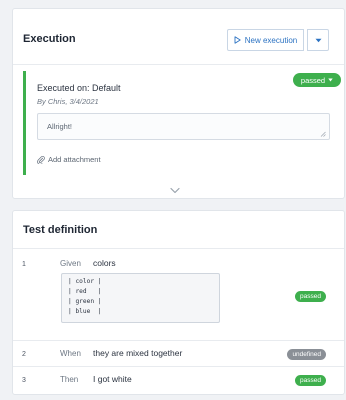 The width and height of the screenshot is (346, 400). I want to click on step-number: 2, so click(24, 354).